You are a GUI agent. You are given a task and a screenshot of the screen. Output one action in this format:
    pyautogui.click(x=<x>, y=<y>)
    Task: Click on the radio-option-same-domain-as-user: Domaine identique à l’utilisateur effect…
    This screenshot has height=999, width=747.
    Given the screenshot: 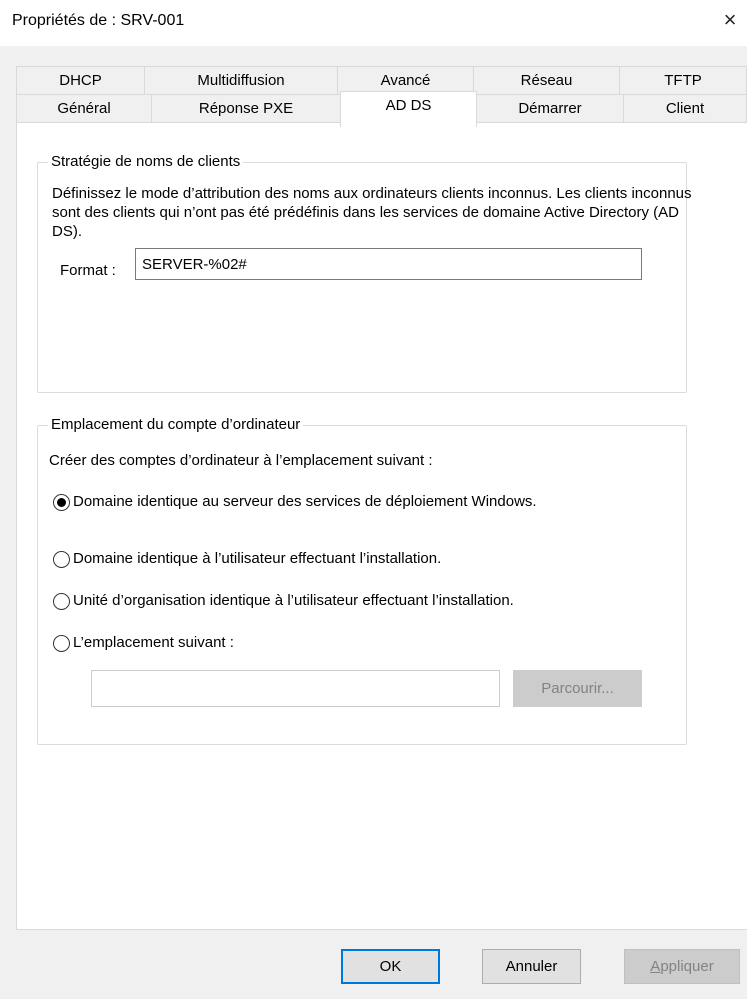 What is the action you would take?
    pyautogui.click(x=247, y=558)
    